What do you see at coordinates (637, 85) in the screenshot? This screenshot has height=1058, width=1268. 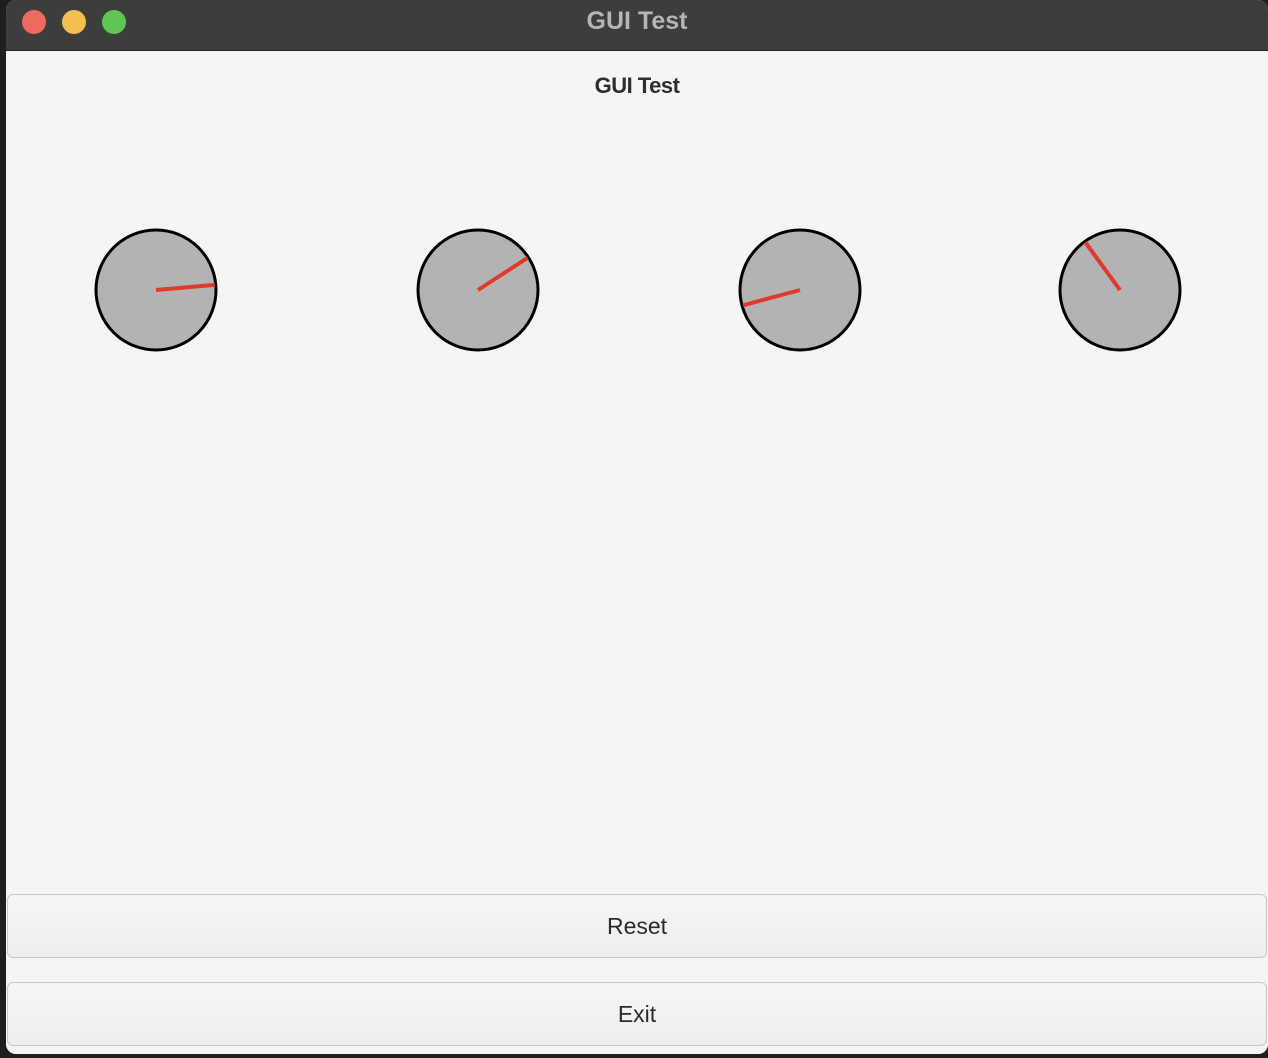 I see `page-title: GUI Test` at bounding box center [637, 85].